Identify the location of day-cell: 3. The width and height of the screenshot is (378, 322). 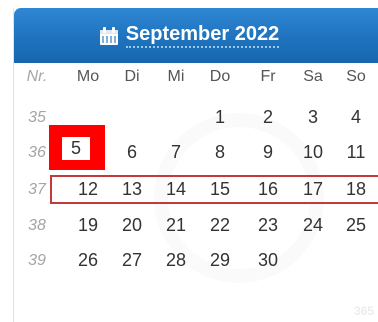
(313, 117).